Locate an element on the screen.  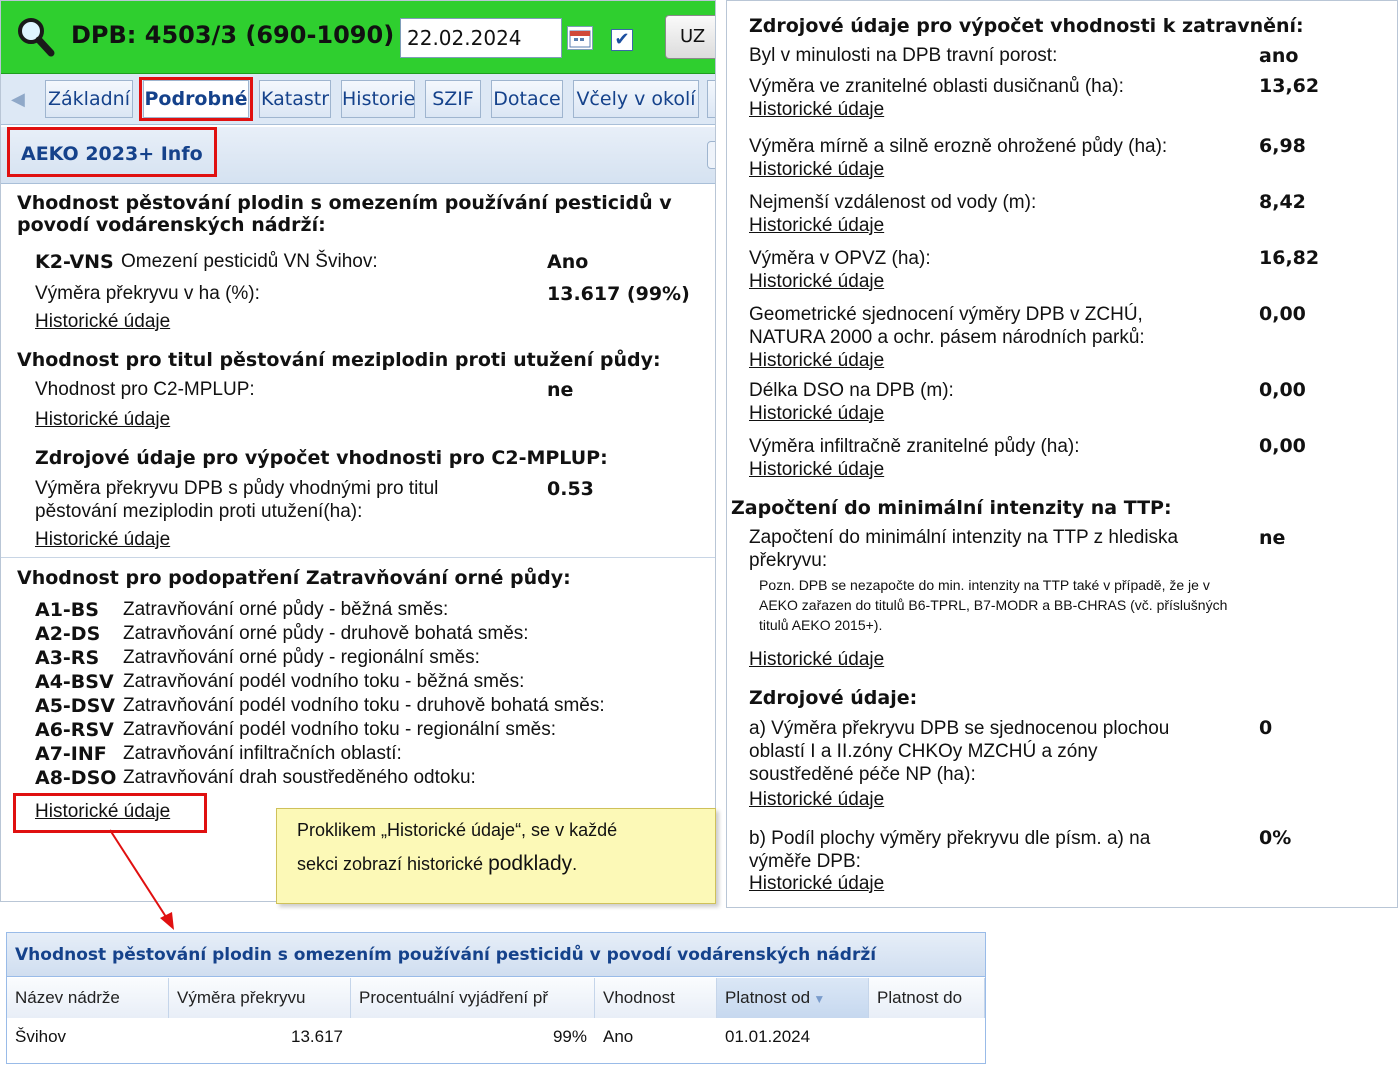
checkbox: ✔ is located at coordinates (622, 40).